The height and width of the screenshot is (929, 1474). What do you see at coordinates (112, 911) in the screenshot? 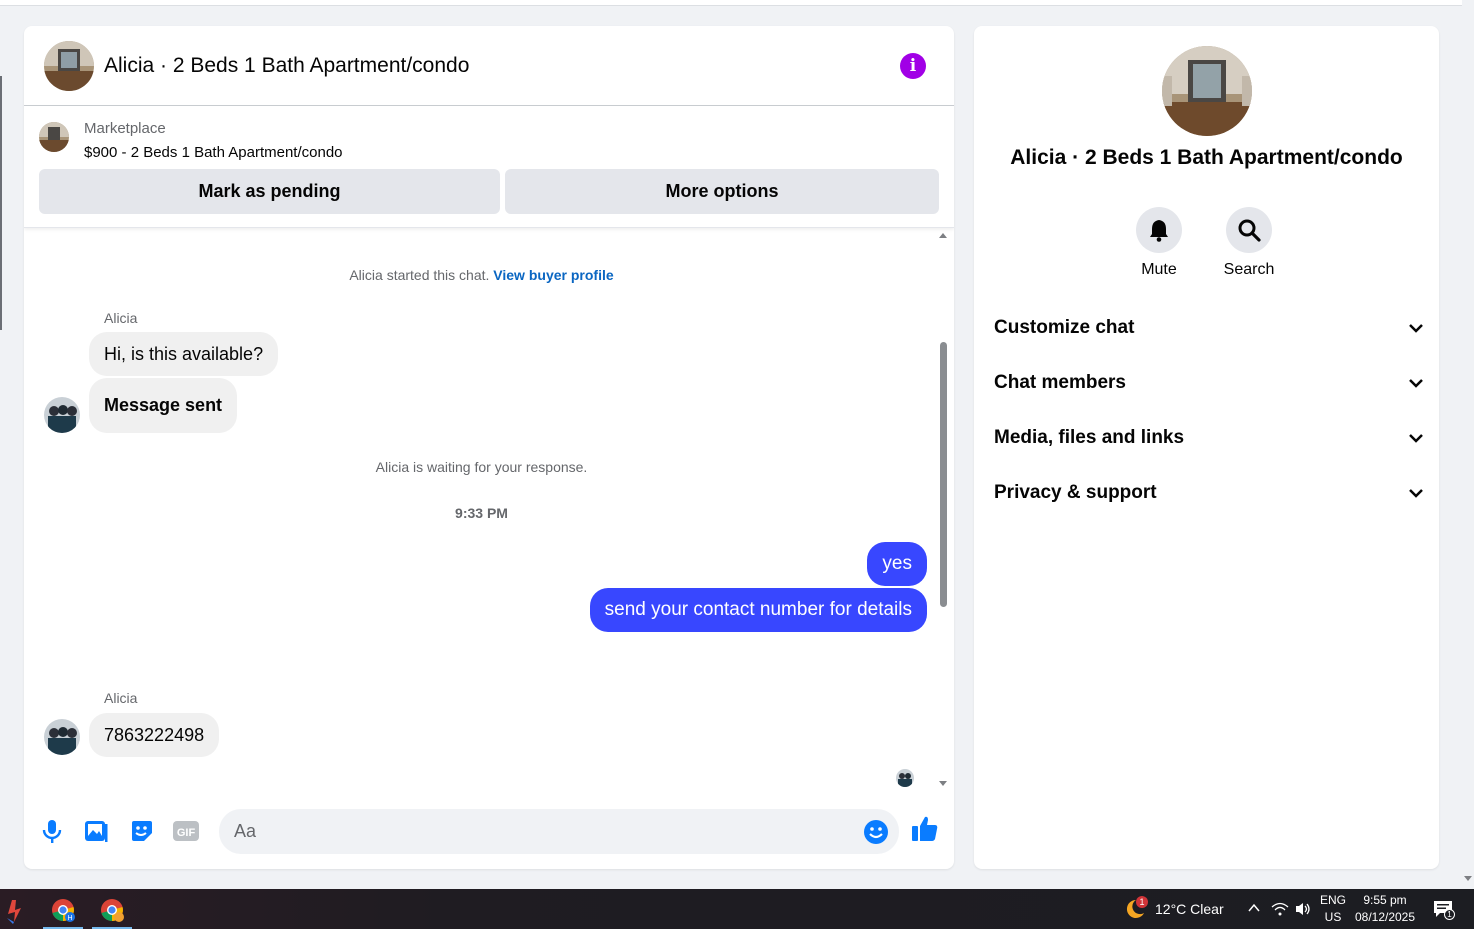
I see `chrome-profile-icon` at bounding box center [112, 911].